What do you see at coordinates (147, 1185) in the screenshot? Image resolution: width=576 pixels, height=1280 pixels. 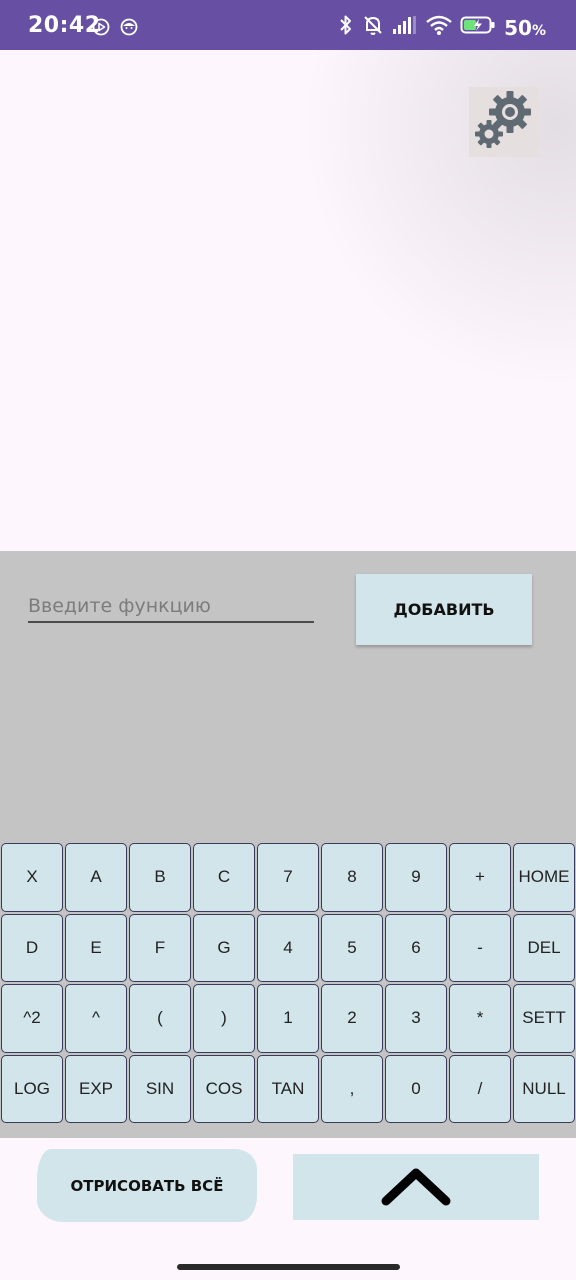 I see `draw-all-button: ОТРИСОВАТЬ ВСЁ` at bounding box center [147, 1185].